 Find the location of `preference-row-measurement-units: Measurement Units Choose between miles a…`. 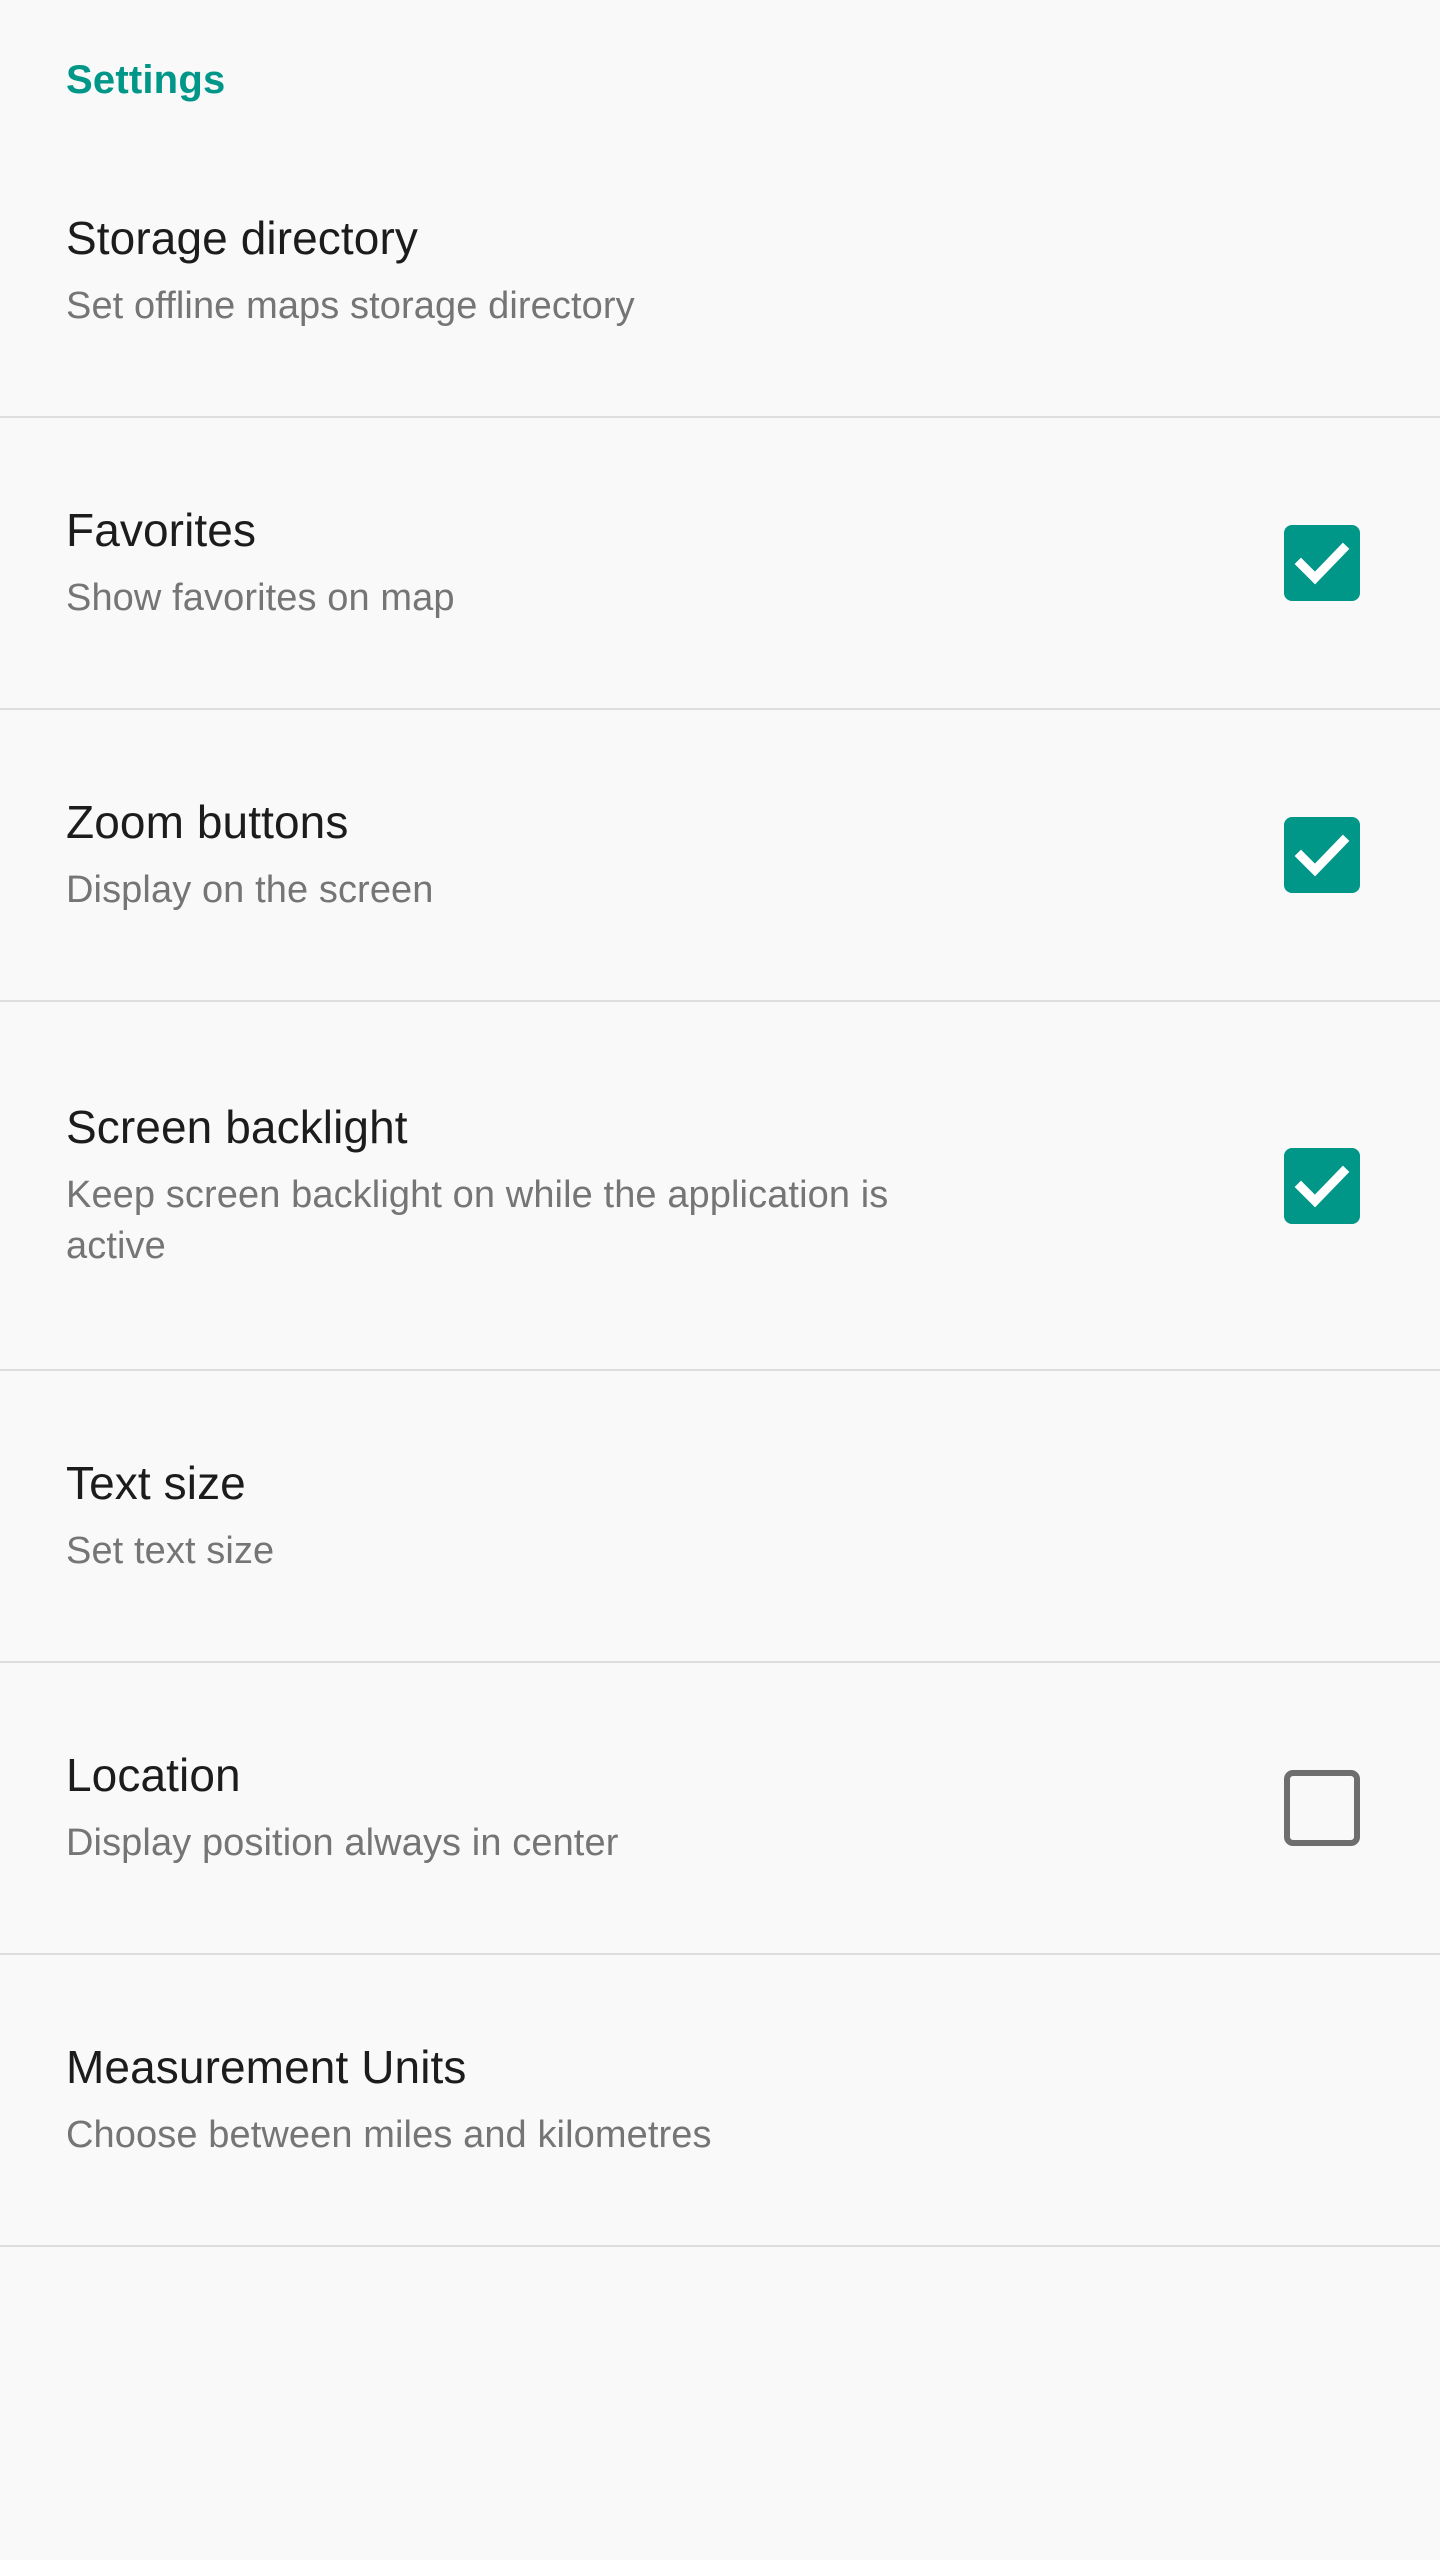

preference-row-measurement-units: Measurement Units Choose between miles a… is located at coordinates (720, 2100).